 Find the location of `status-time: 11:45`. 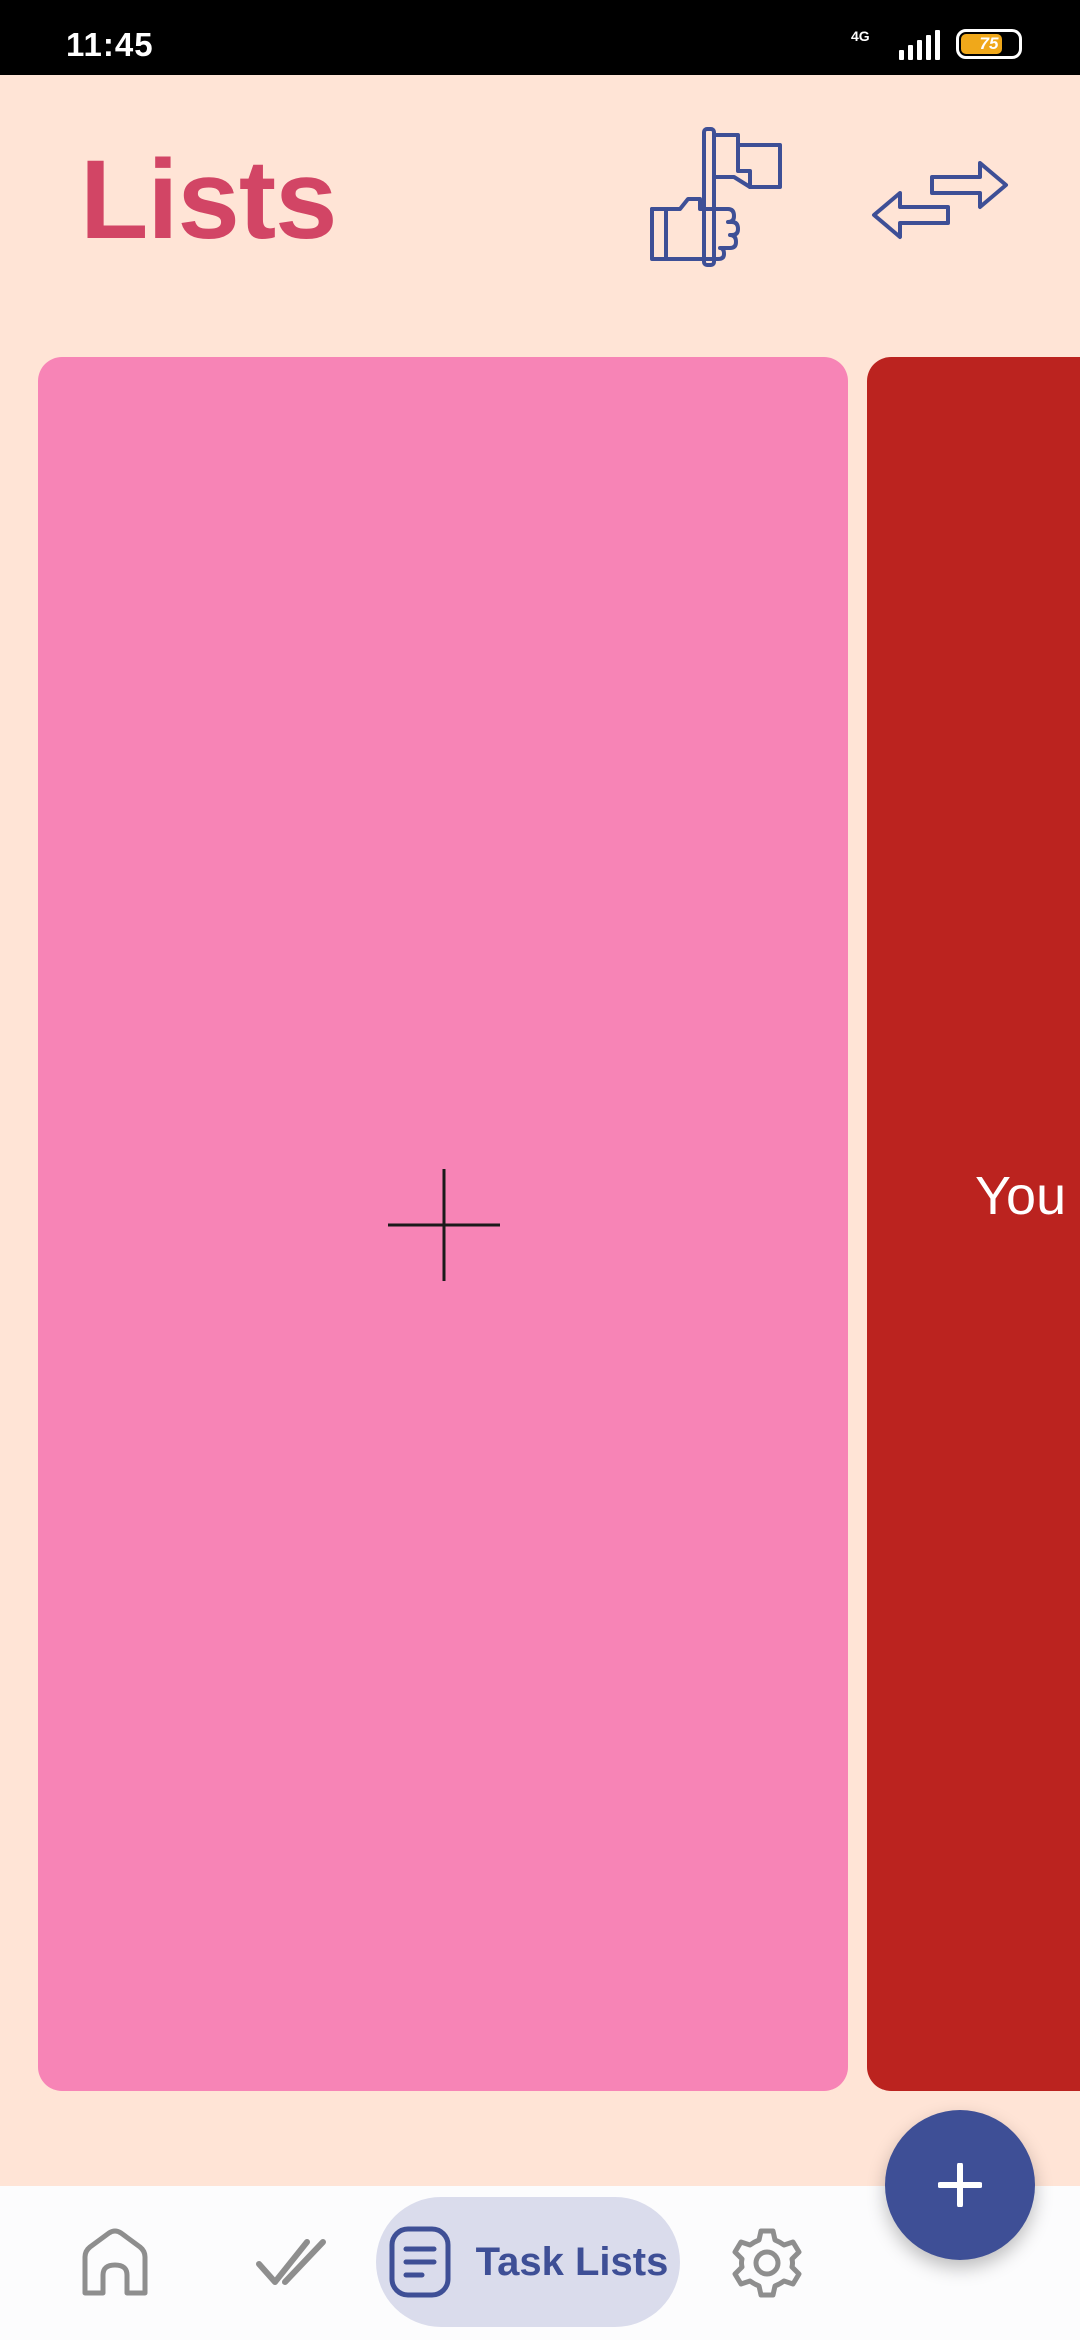

status-time: 11:45 is located at coordinates (110, 44).